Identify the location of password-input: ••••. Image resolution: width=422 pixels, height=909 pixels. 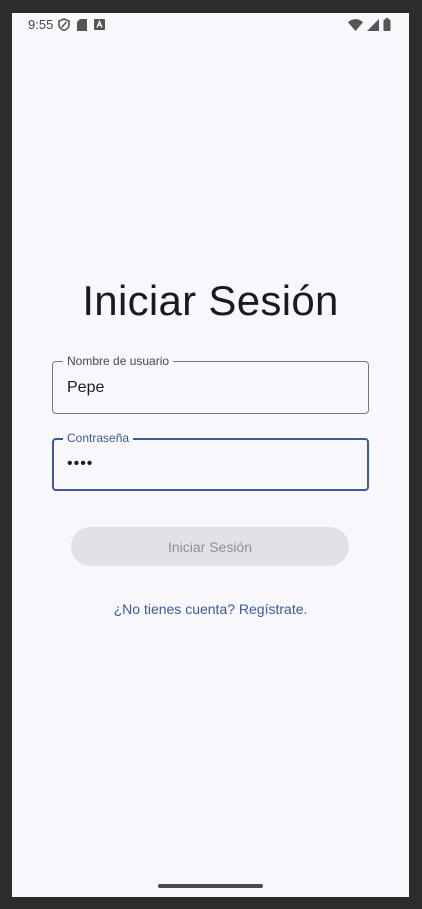
(207, 464).